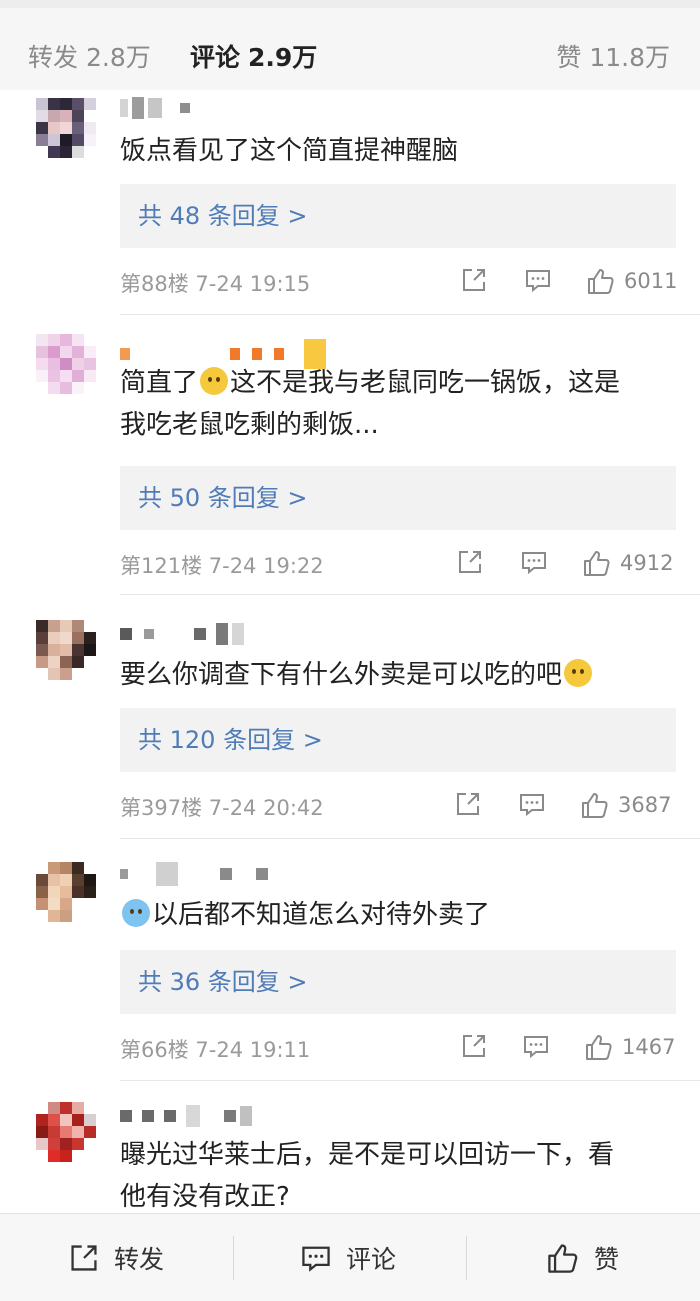  I want to click on comment-text: 以后都不知道怎么对待外卖了, so click(400, 915).